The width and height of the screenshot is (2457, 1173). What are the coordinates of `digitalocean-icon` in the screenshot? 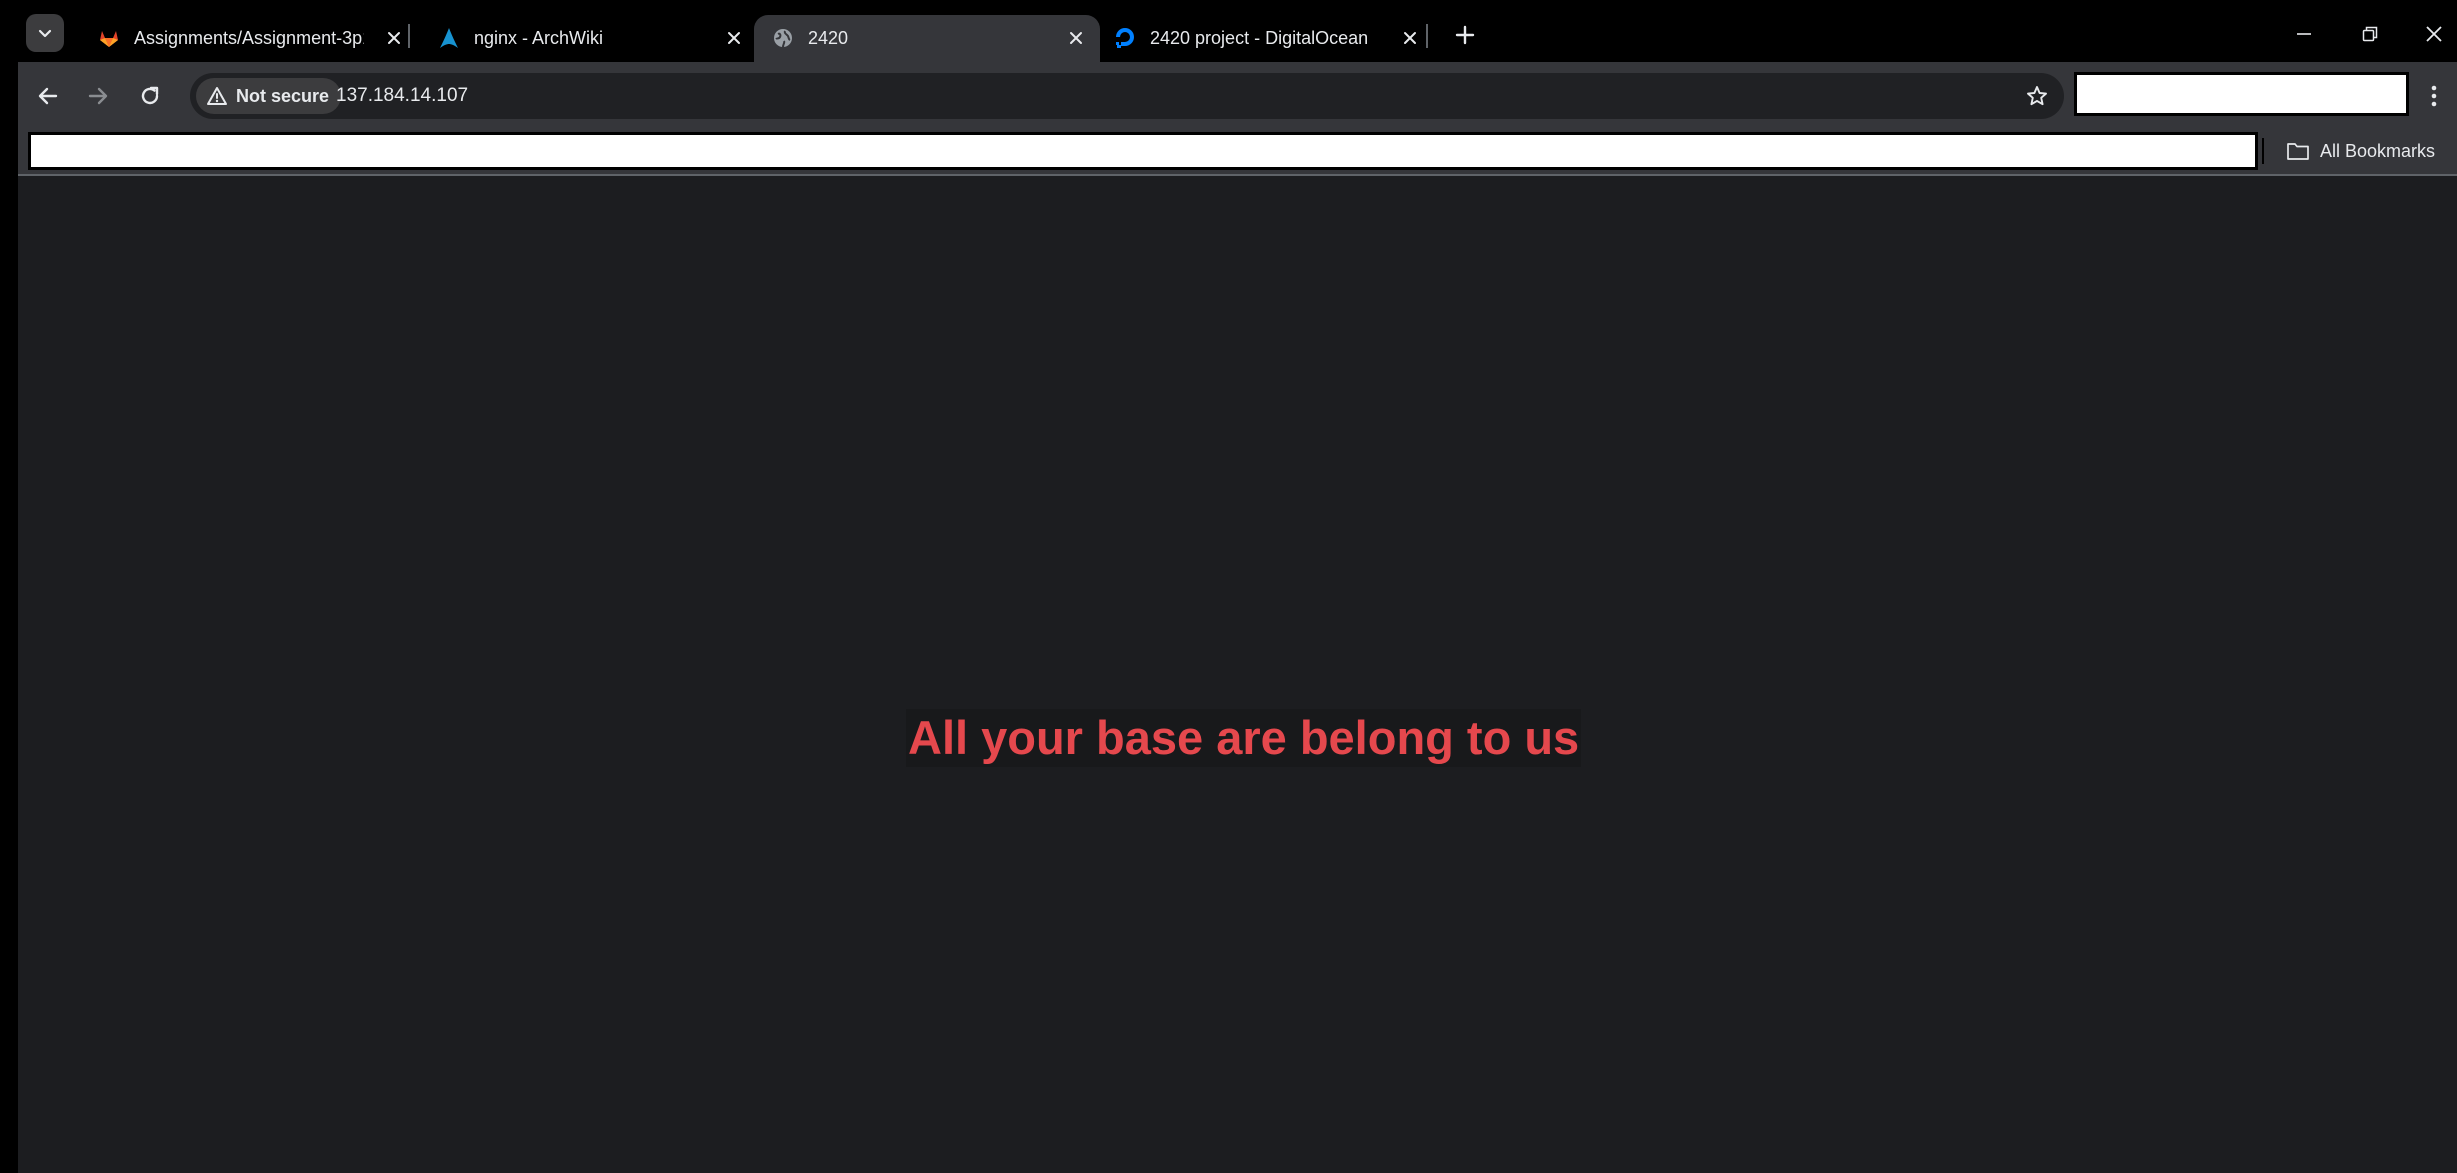 It's located at (1125, 38).